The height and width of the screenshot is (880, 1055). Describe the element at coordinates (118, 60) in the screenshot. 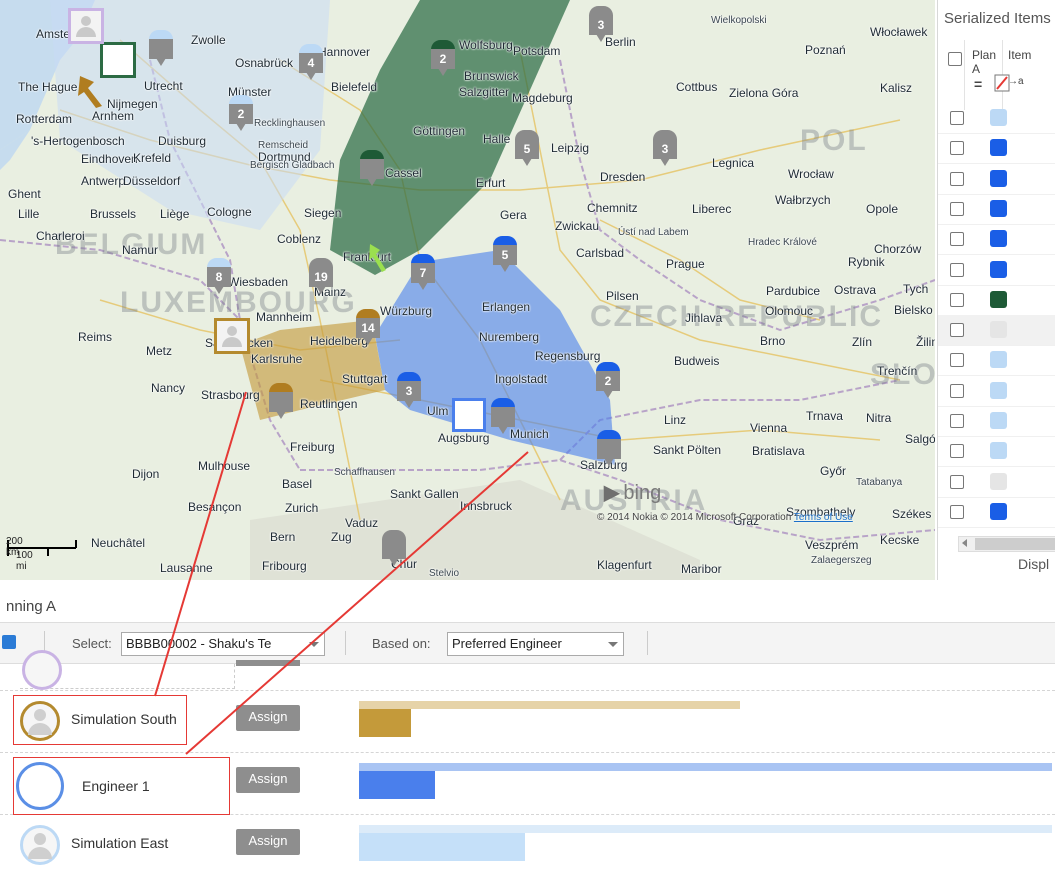

I see `selected-location-marker` at that location.